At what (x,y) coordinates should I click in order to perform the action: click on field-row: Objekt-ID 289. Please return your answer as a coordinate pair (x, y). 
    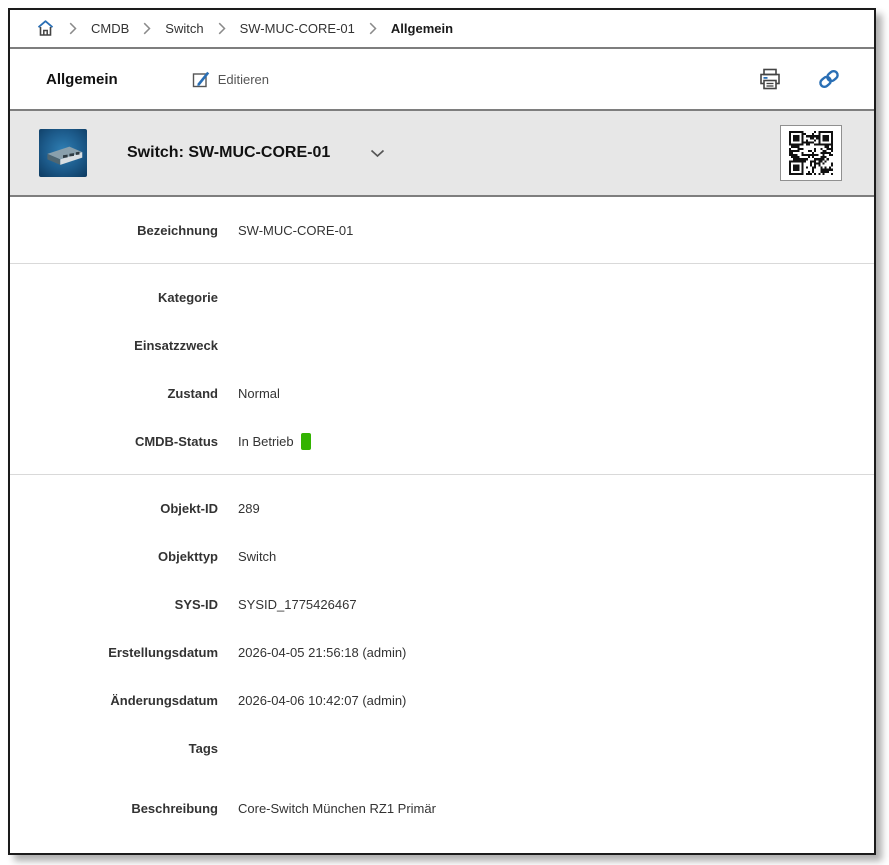
    Looking at the image, I should click on (442, 508).